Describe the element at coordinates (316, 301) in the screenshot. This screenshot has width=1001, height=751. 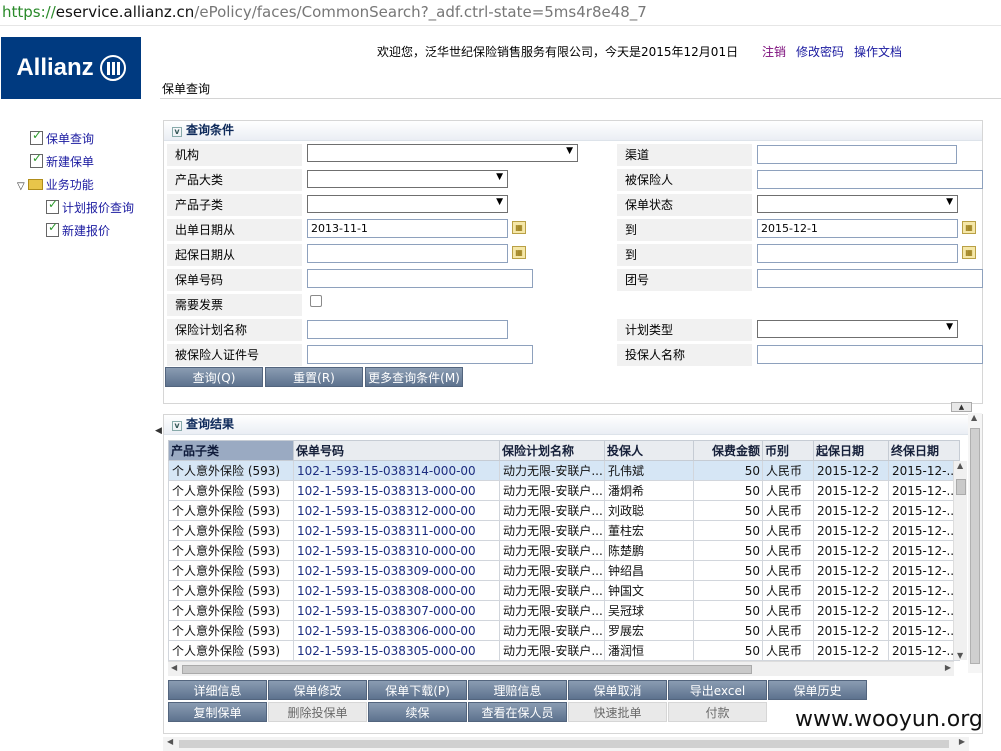
I see `need-invoice-checkbox` at that location.